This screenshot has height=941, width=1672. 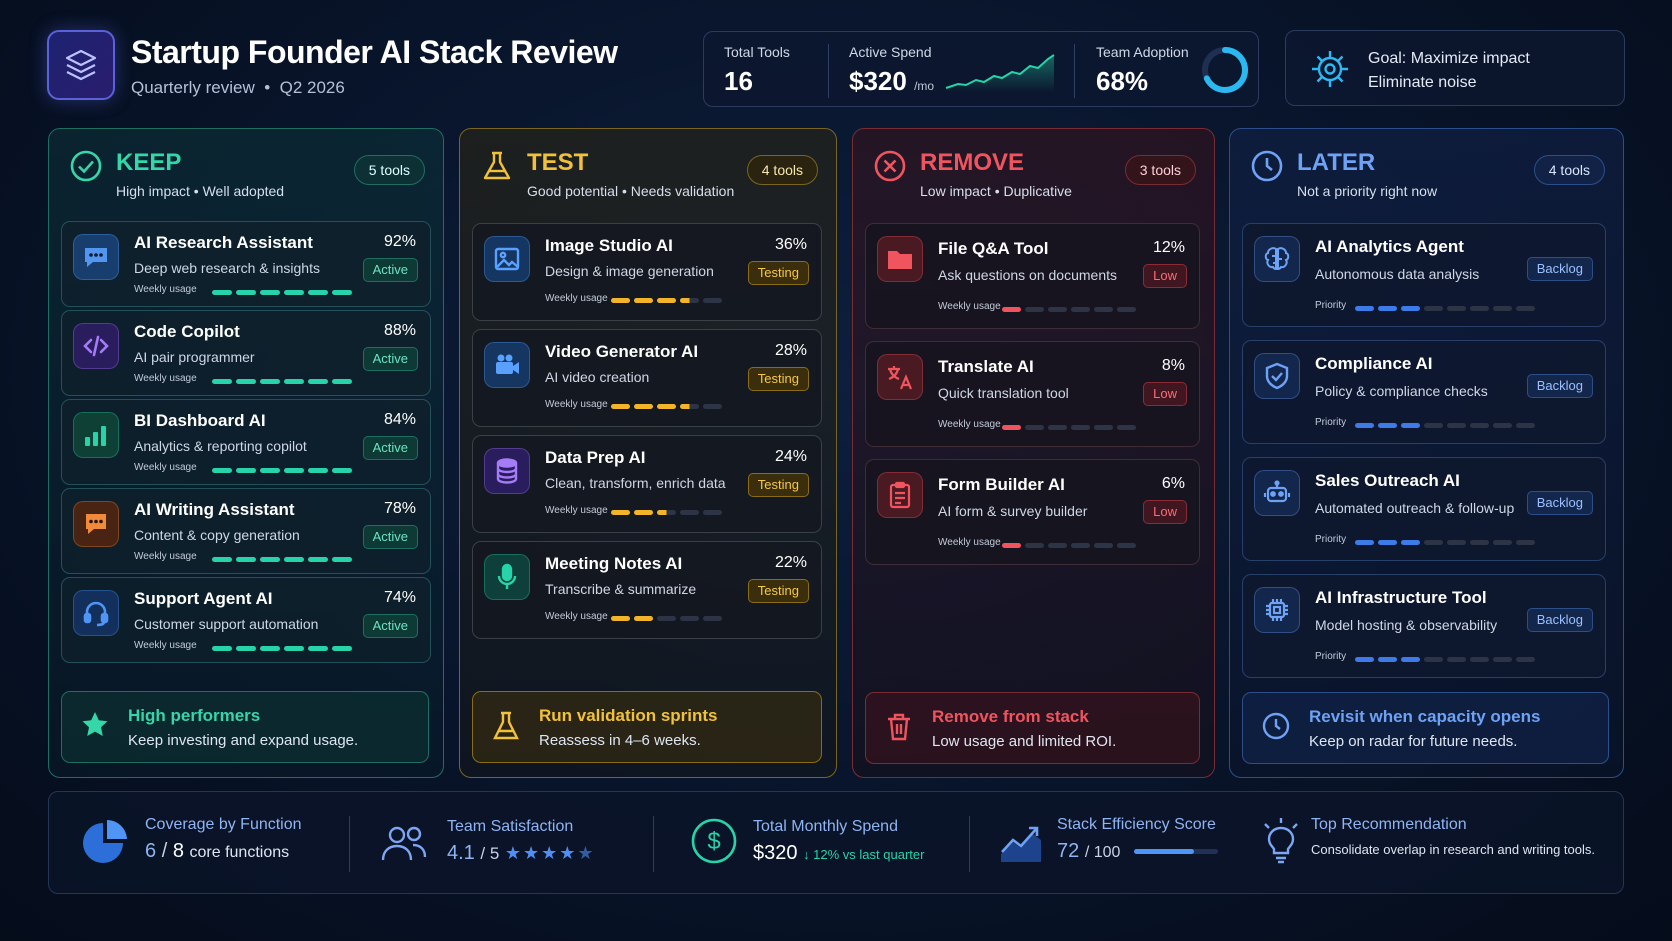 What do you see at coordinates (200, 420) in the screenshot?
I see `tool-name: BI Dashboard AI` at bounding box center [200, 420].